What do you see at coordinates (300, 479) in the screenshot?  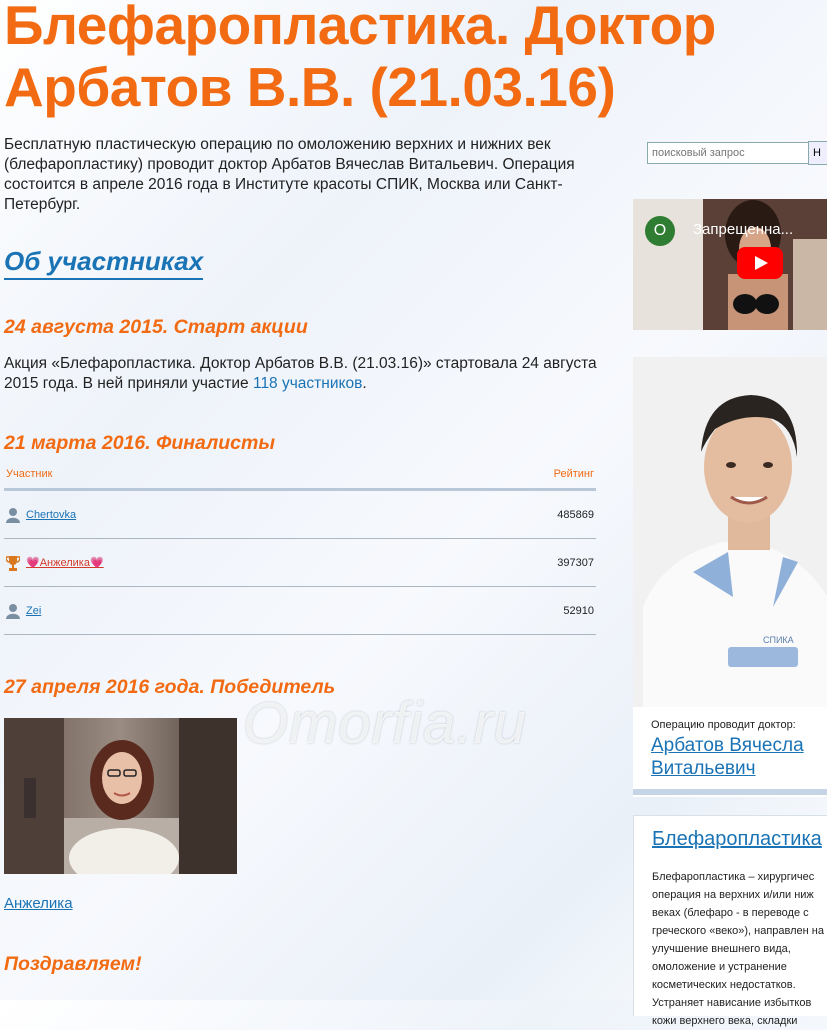 I see `table-header: Участник Рейтинг` at bounding box center [300, 479].